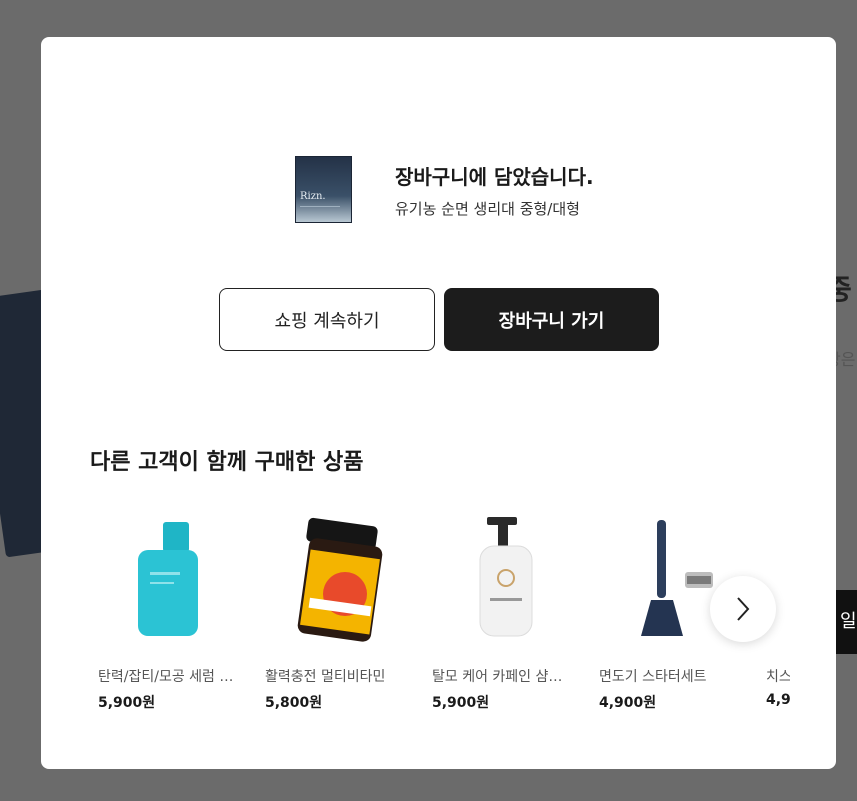 The height and width of the screenshot is (801, 857). Describe the element at coordinates (323, 189) in the screenshot. I see `product-thumbnail: Rizn.` at that location.